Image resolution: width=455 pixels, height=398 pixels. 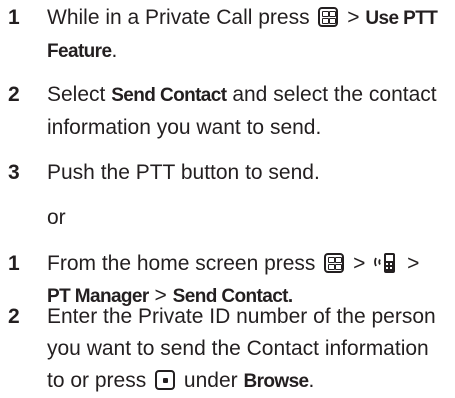 What do you see at coordinates (181, 263) in the screenshot?
I see `step-text-part: From the home screen press` at bounding box center [181, 263].